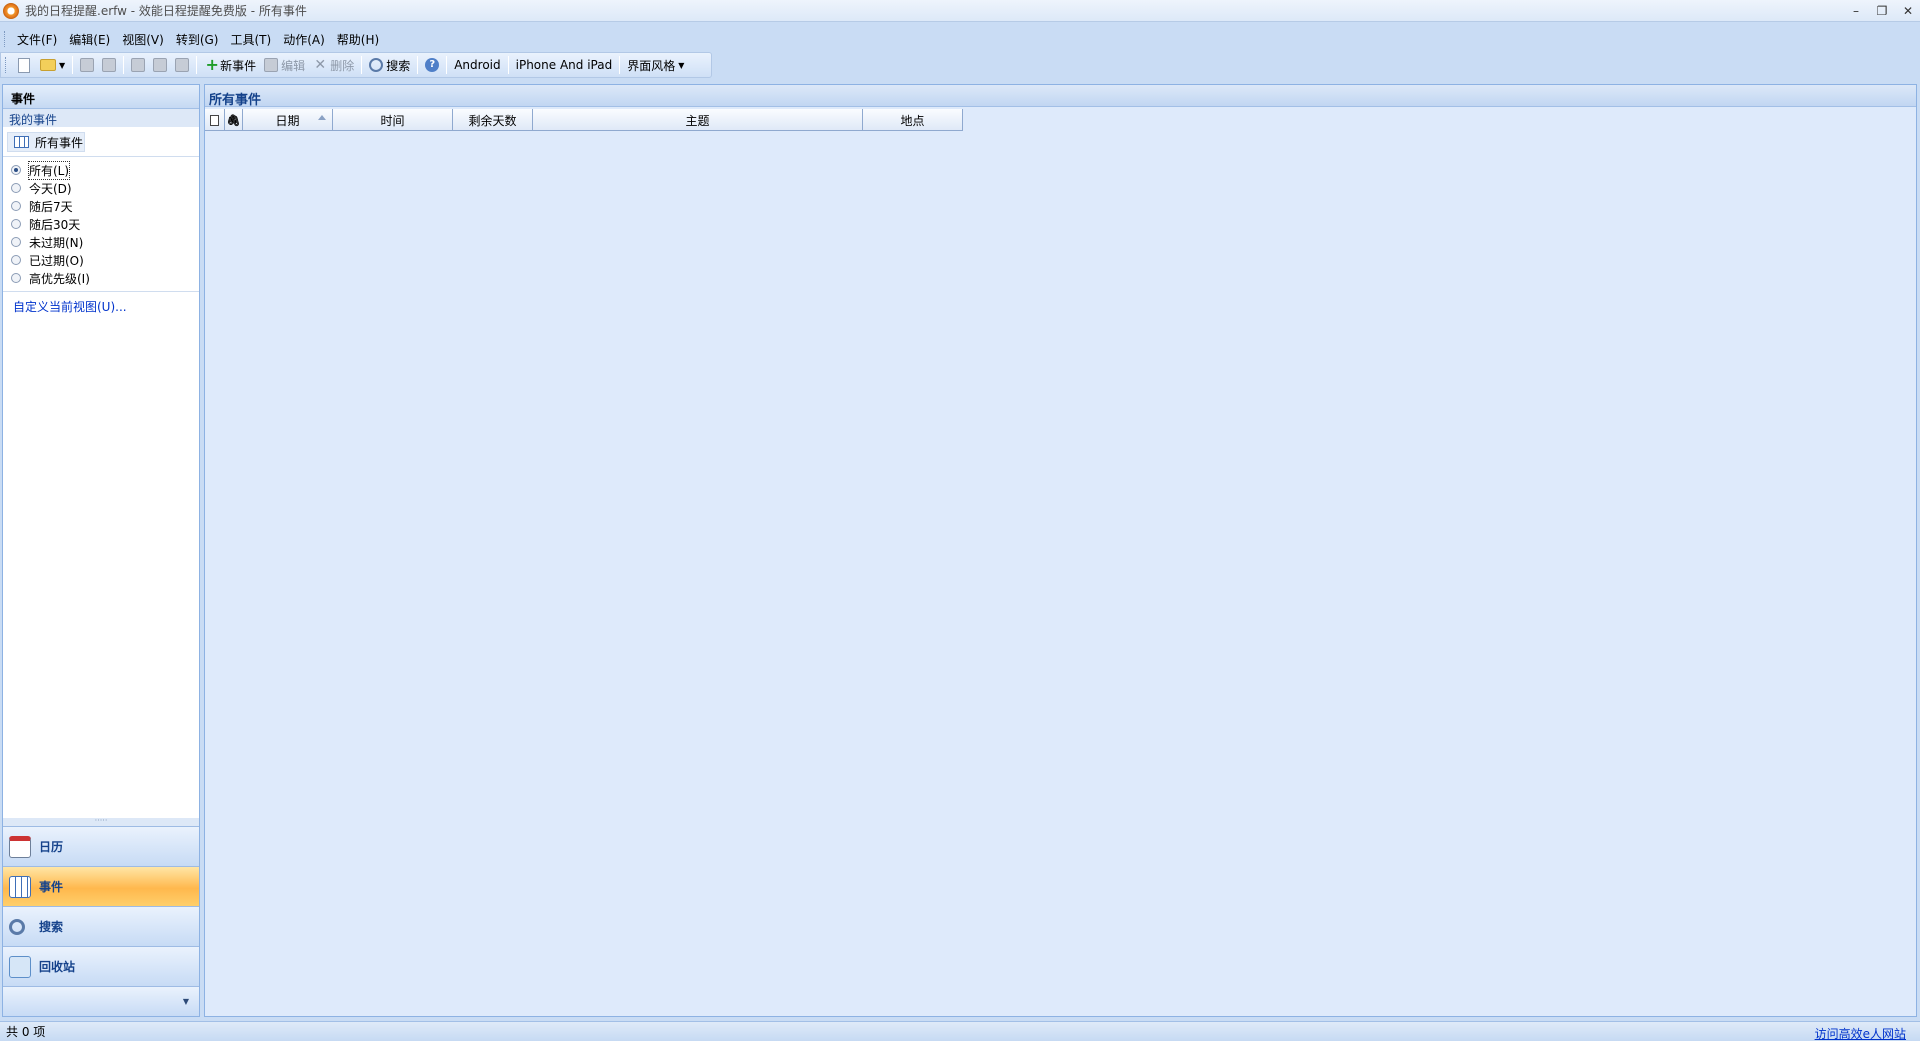 This screenshot has width=1920, height=1041. I want to click on search-icon, so click(17, 926).